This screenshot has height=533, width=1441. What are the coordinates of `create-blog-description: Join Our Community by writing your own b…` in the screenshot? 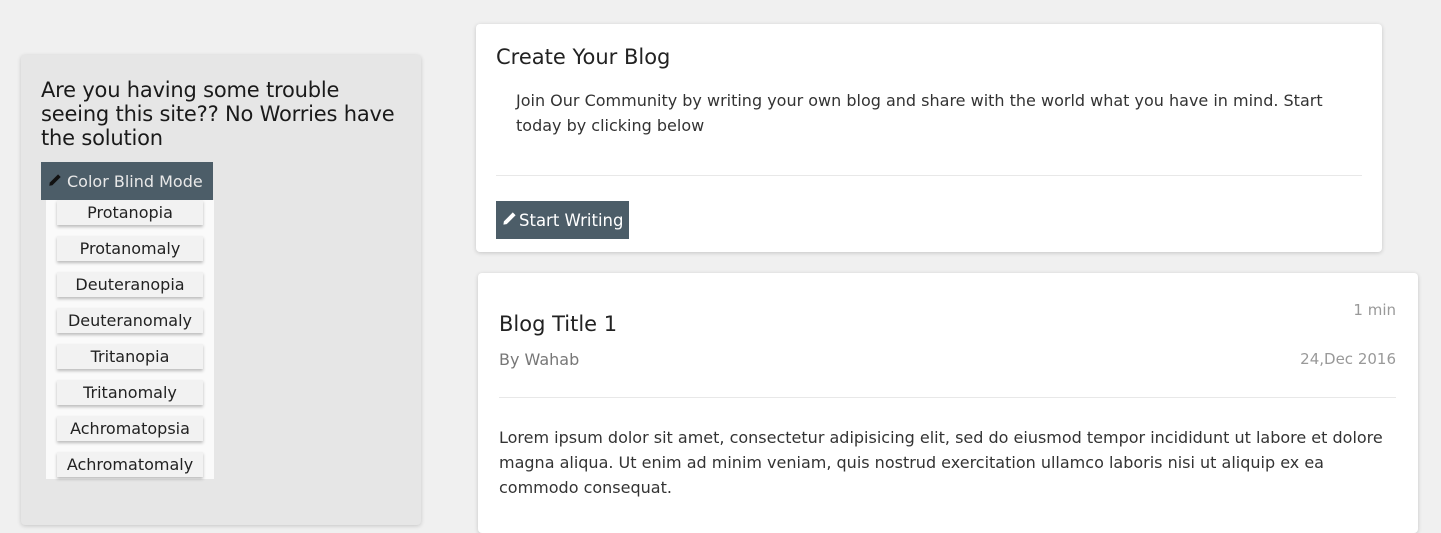 It's located at (919, 113).